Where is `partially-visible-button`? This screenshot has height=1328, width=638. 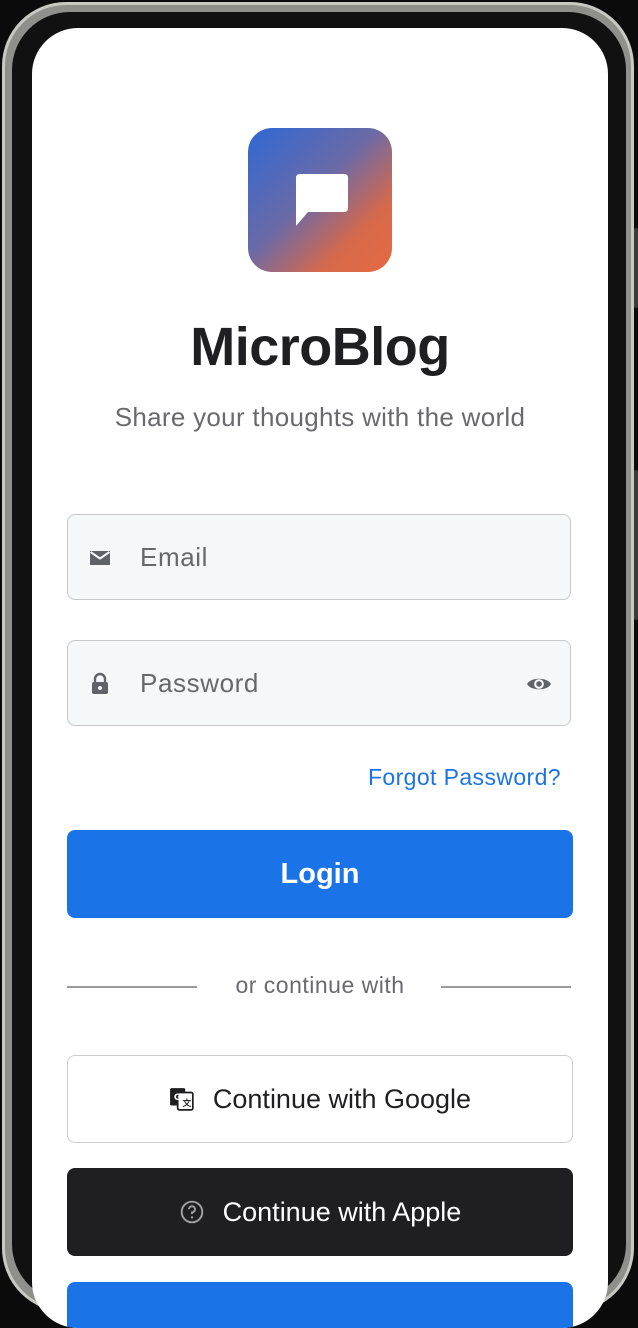 partially-visible-button is located at coordinates (320, 1305).